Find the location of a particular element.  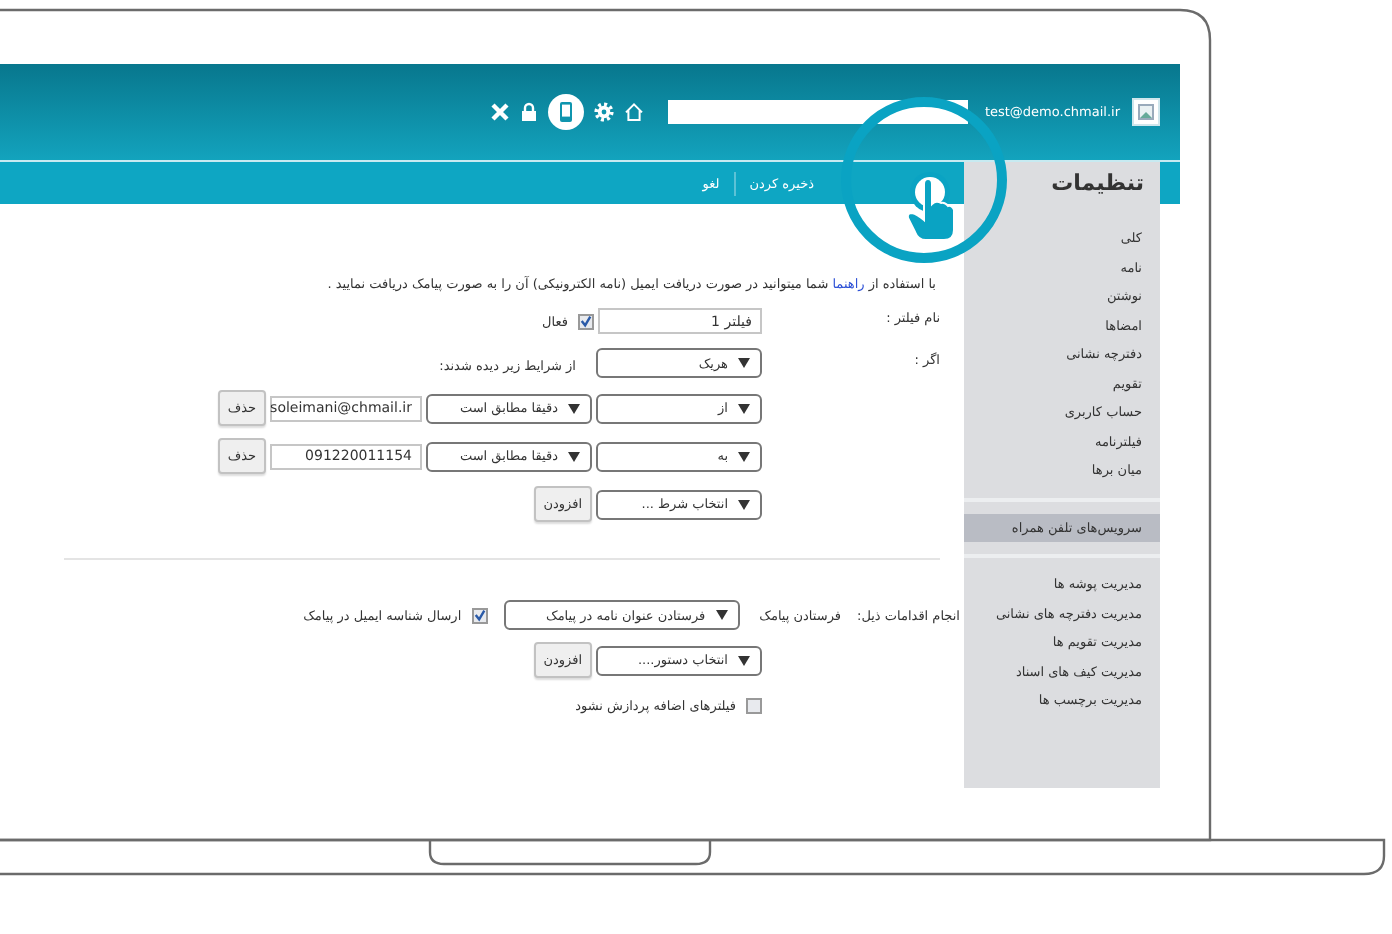

lock-icon is located at coordinates (529, 112).